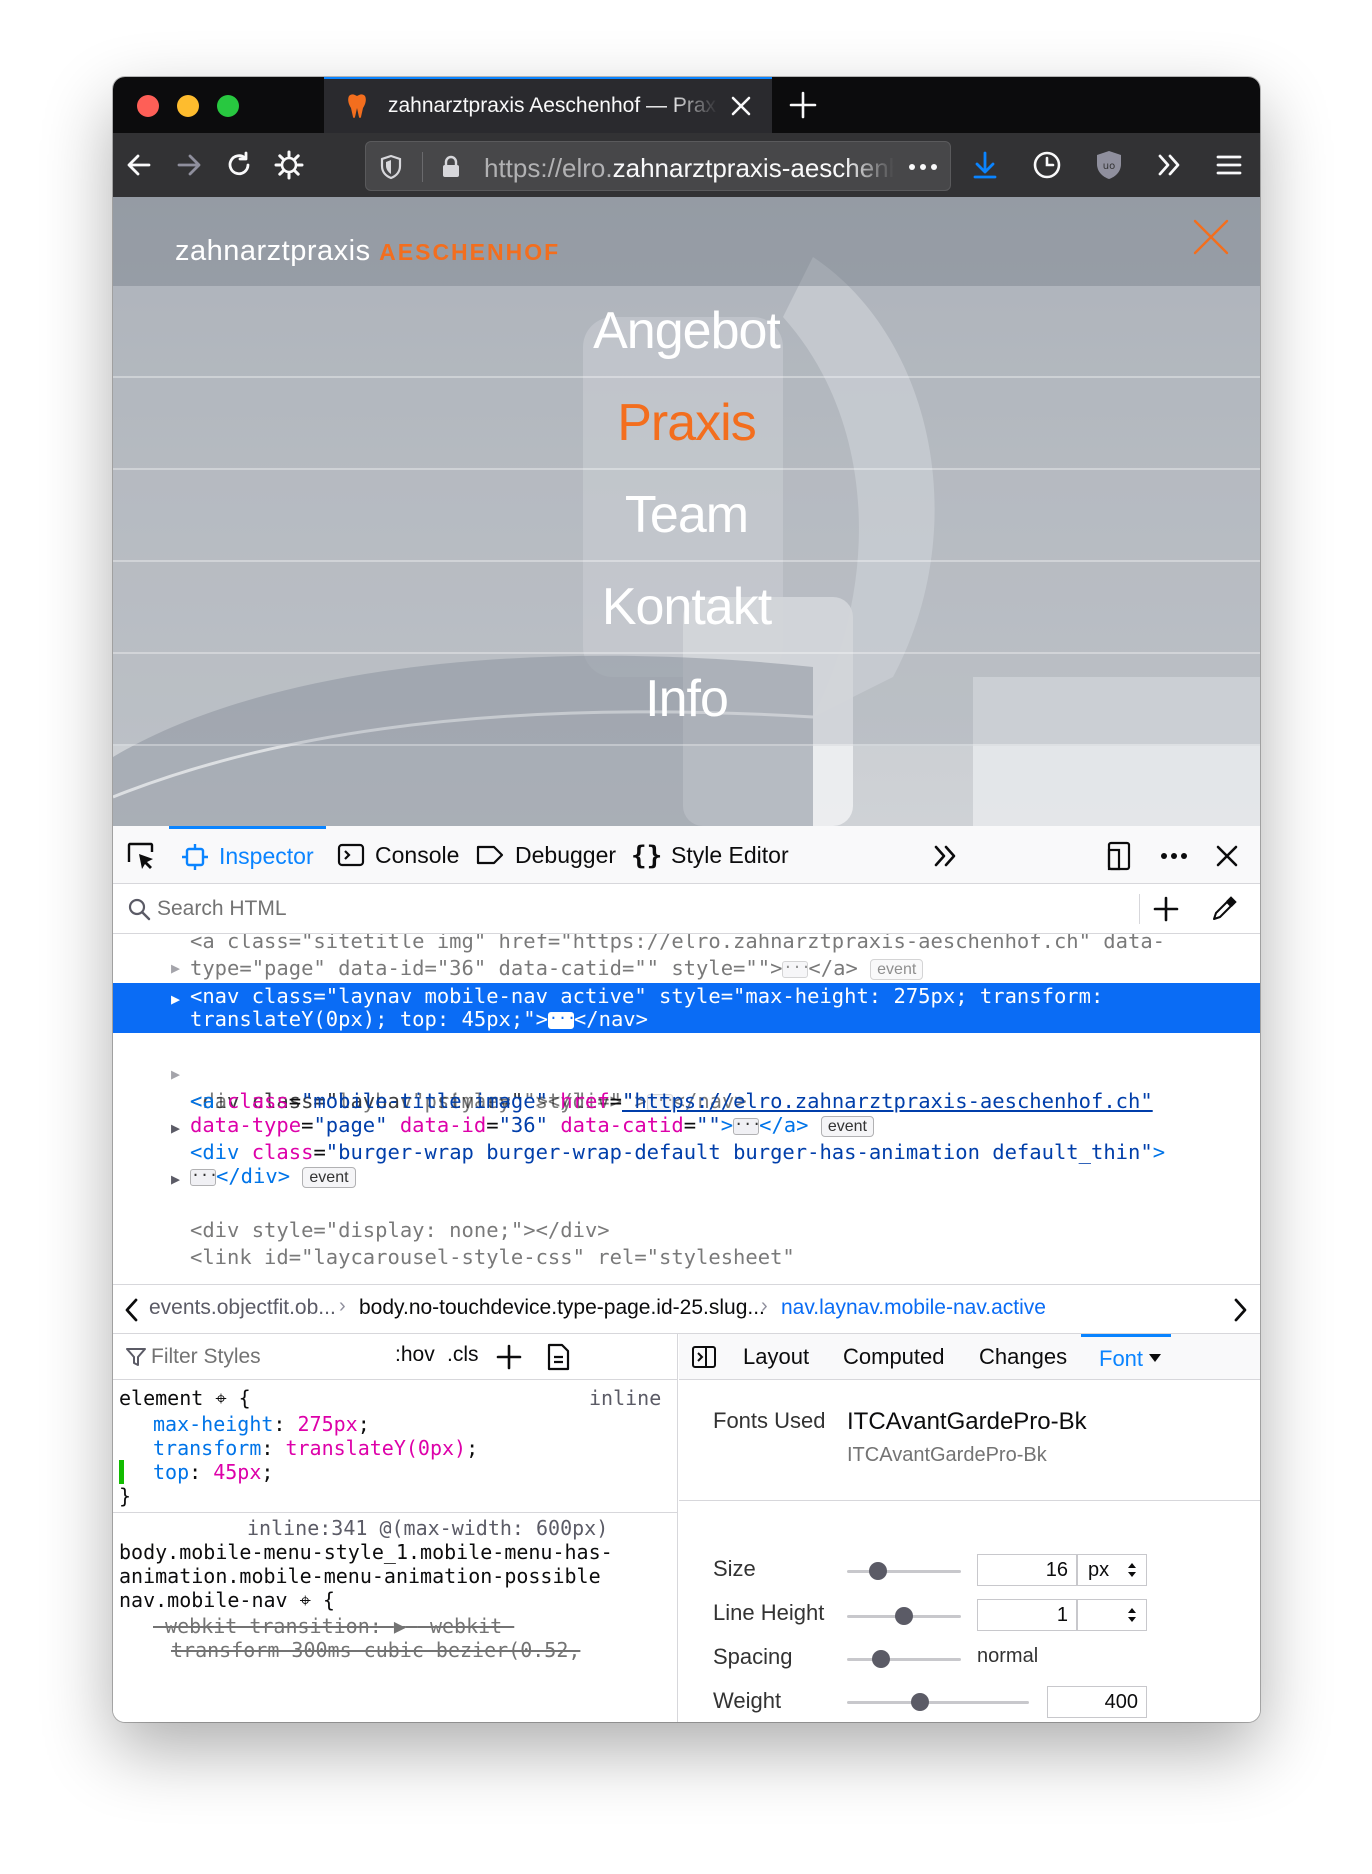 The image size is (1372, 1874). I want to click on decl-prop: transform, so click(207, 1448).